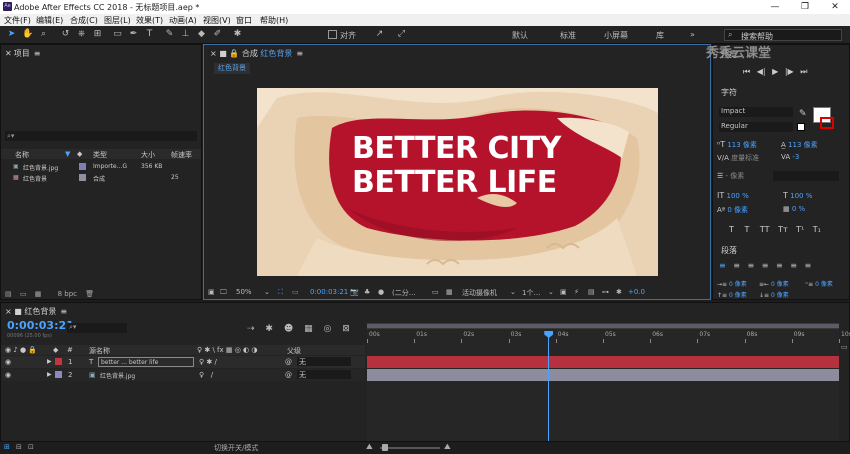  What do you see at coordinates (793, 265) in the screenshot?
I see `justify-last-right-icon: ≡` at bounding box center [793, 265].